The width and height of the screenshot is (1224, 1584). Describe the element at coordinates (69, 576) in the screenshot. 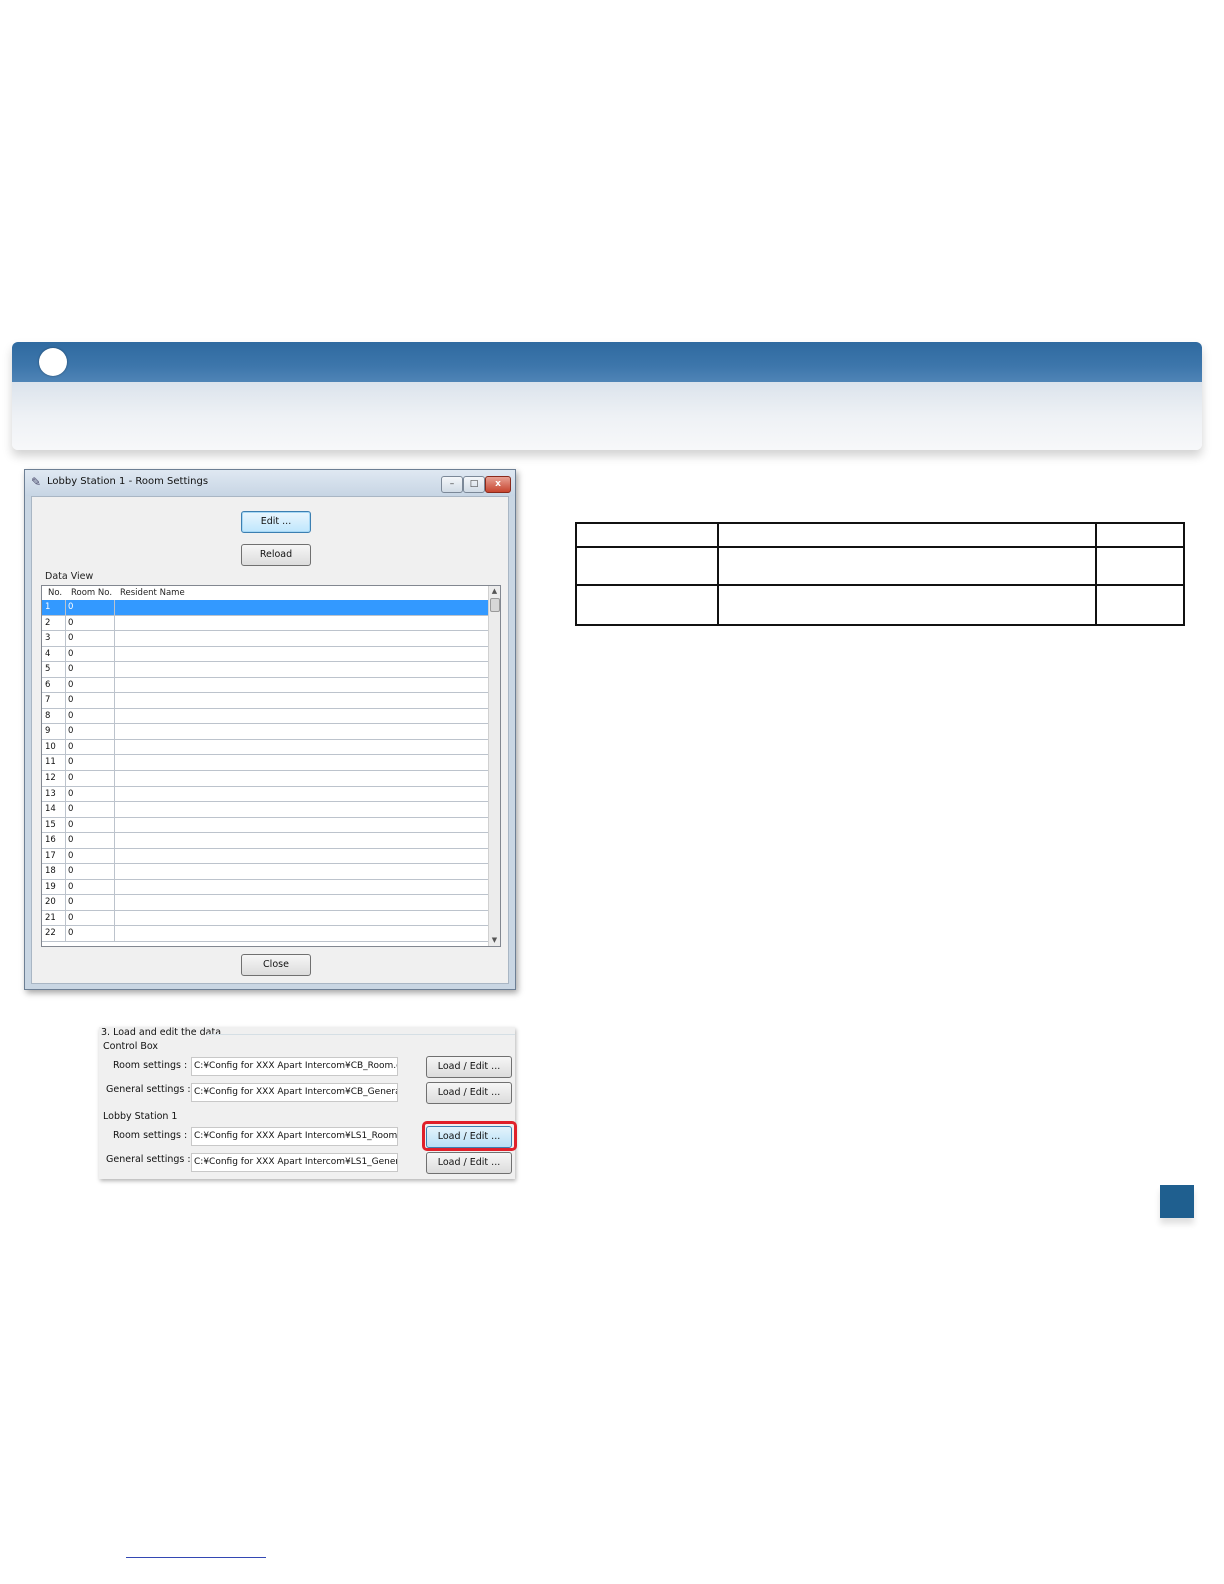

I see `data-view-caption: Data View` at that location.